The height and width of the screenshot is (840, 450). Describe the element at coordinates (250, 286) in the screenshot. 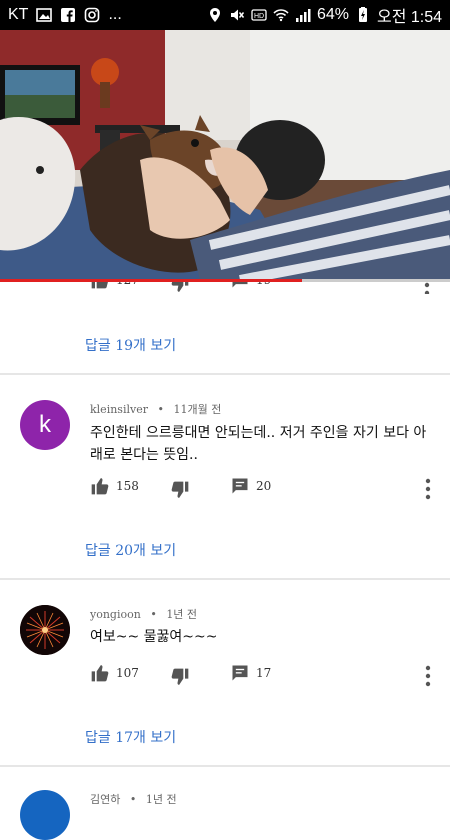

I see `reply-button: 19` at that location.